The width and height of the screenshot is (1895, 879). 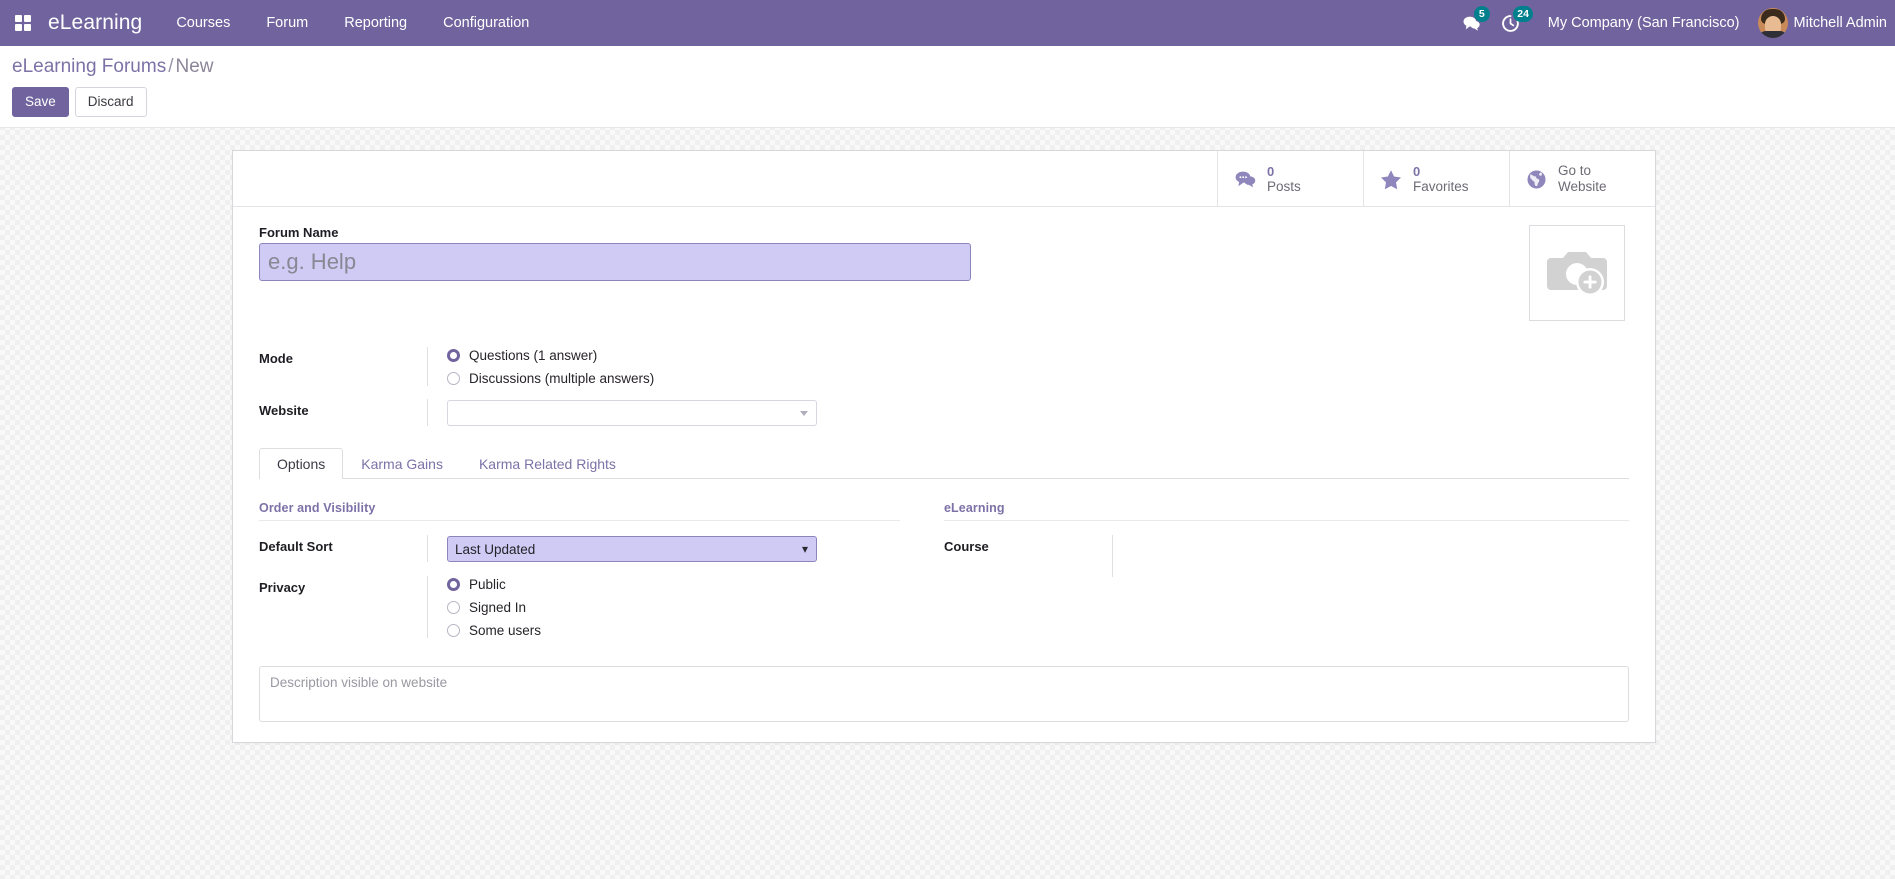 What do you see at coordinates (673, 607) in the screenshot?
I see `privacy-option-signed-in: Signed In` at bounding box center [673, 607].